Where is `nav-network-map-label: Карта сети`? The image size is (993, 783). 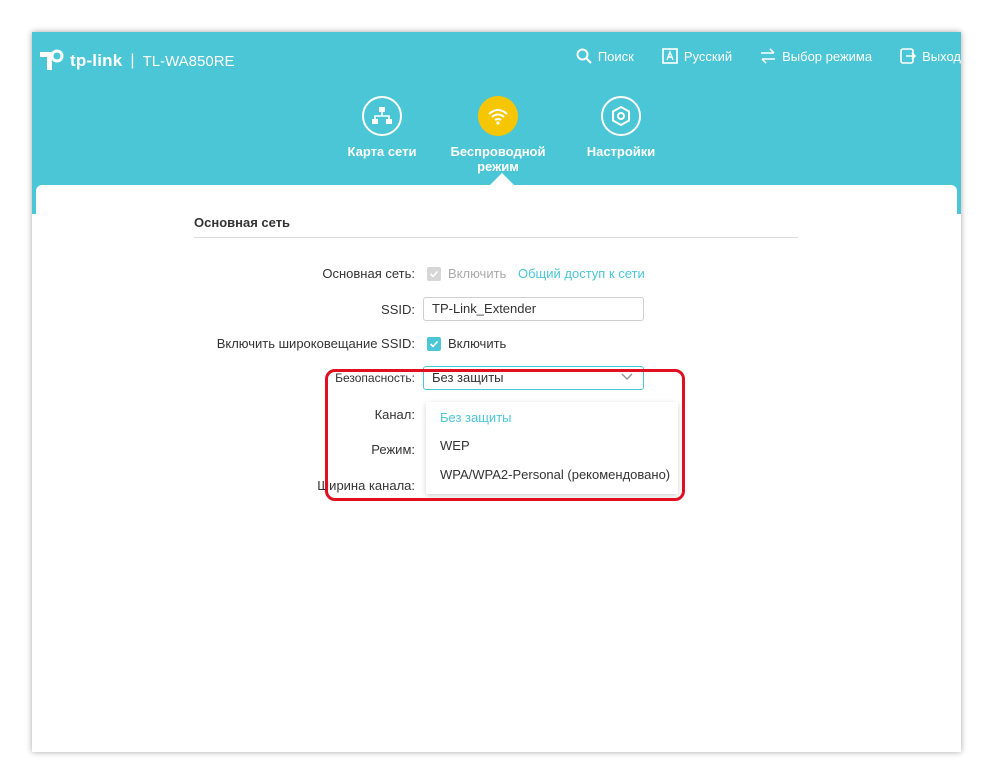
nav-network-map-label: Карта сети is located at coordinates (382, 151).